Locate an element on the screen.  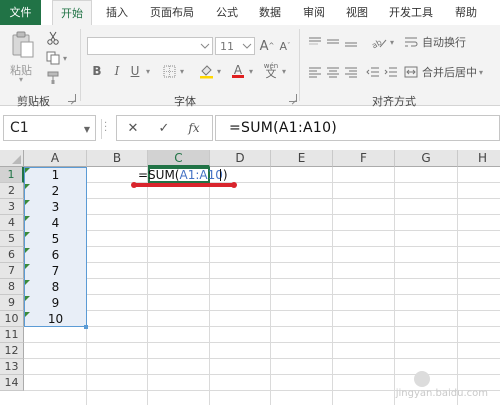
font-launcher-icon is located at coordinates (293, 98).